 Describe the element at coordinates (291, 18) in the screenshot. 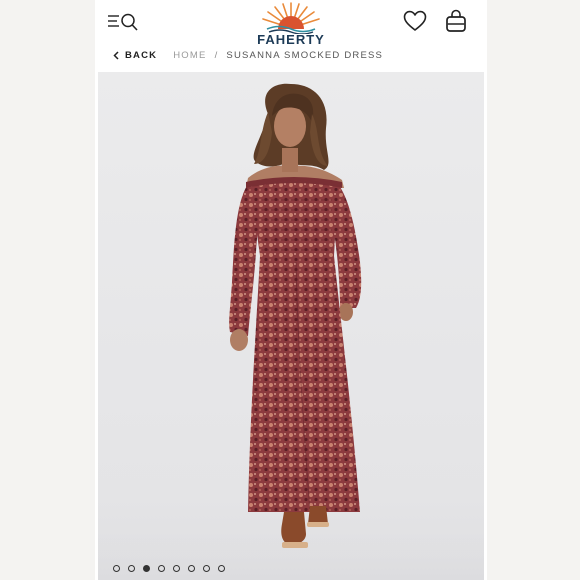

I see `sunrise-logo-icon` at that location.